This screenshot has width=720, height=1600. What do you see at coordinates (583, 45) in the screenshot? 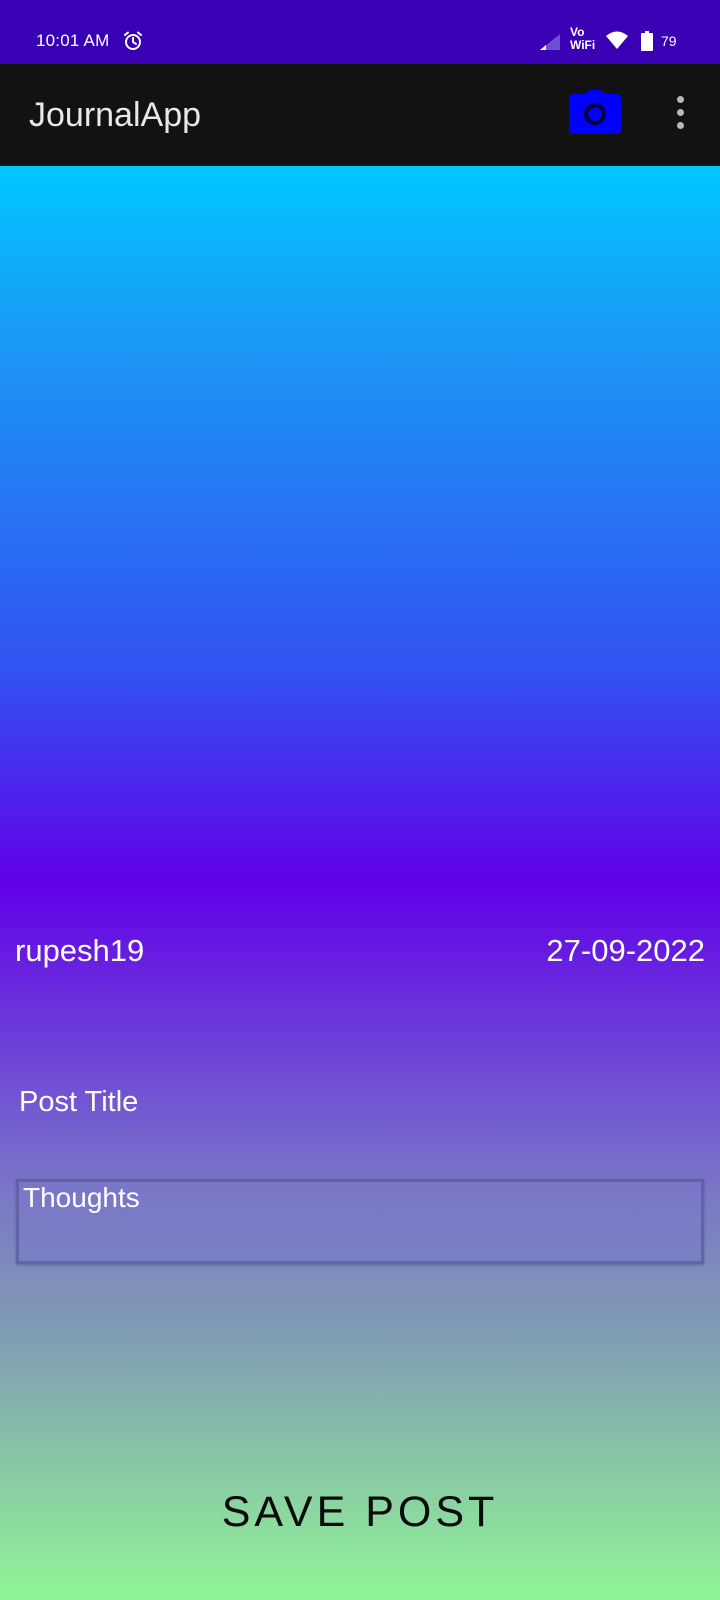
I see `vowifi-bottom: WiFi` at bounding box center [583, 45].